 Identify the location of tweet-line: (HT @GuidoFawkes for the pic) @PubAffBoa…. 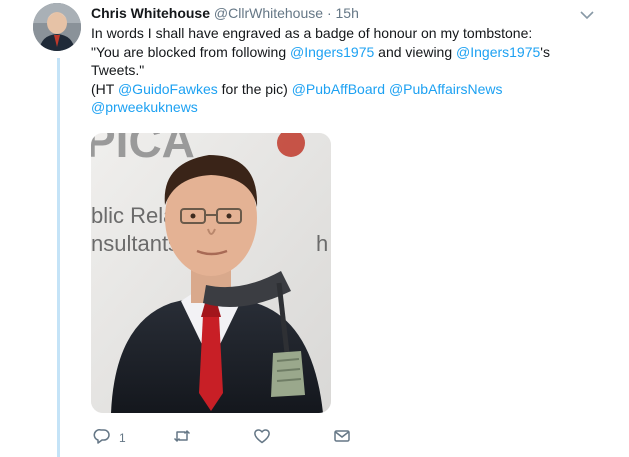
(351, 89).